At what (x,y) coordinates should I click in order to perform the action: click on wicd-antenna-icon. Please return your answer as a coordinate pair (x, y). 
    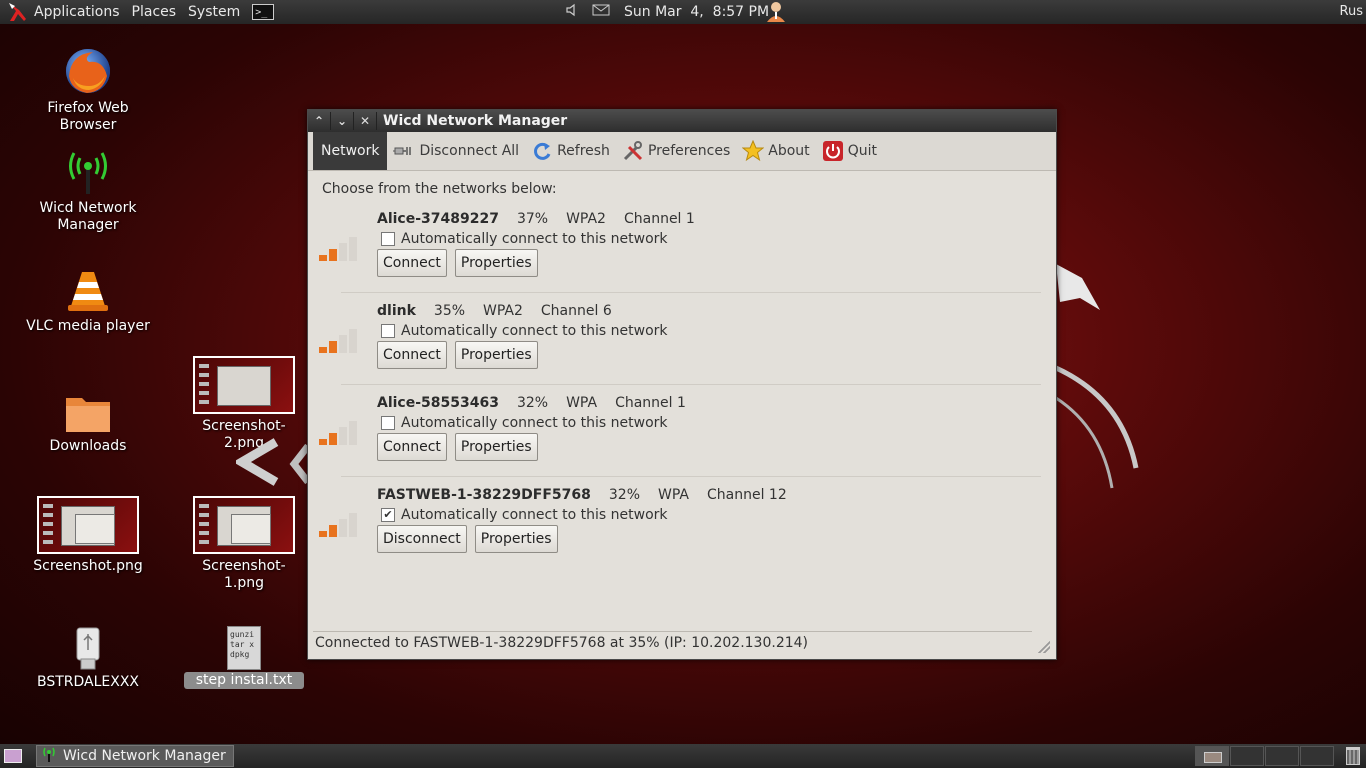
    Looking at the image, I should click on (88, 173).